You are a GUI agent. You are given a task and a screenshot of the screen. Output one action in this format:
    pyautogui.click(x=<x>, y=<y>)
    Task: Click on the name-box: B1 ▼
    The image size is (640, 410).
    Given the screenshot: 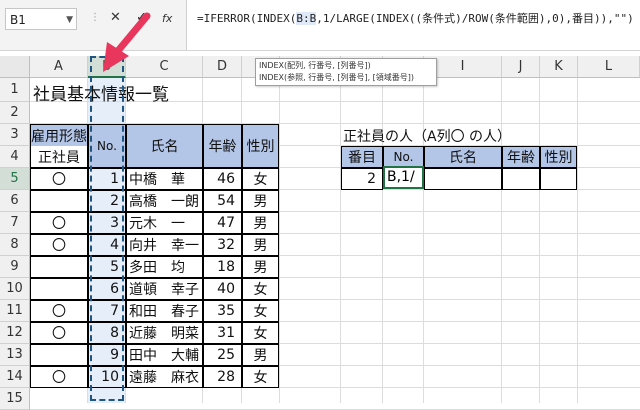 What is the action you would take?
    pyautogui.click(x=41, y=19)
    